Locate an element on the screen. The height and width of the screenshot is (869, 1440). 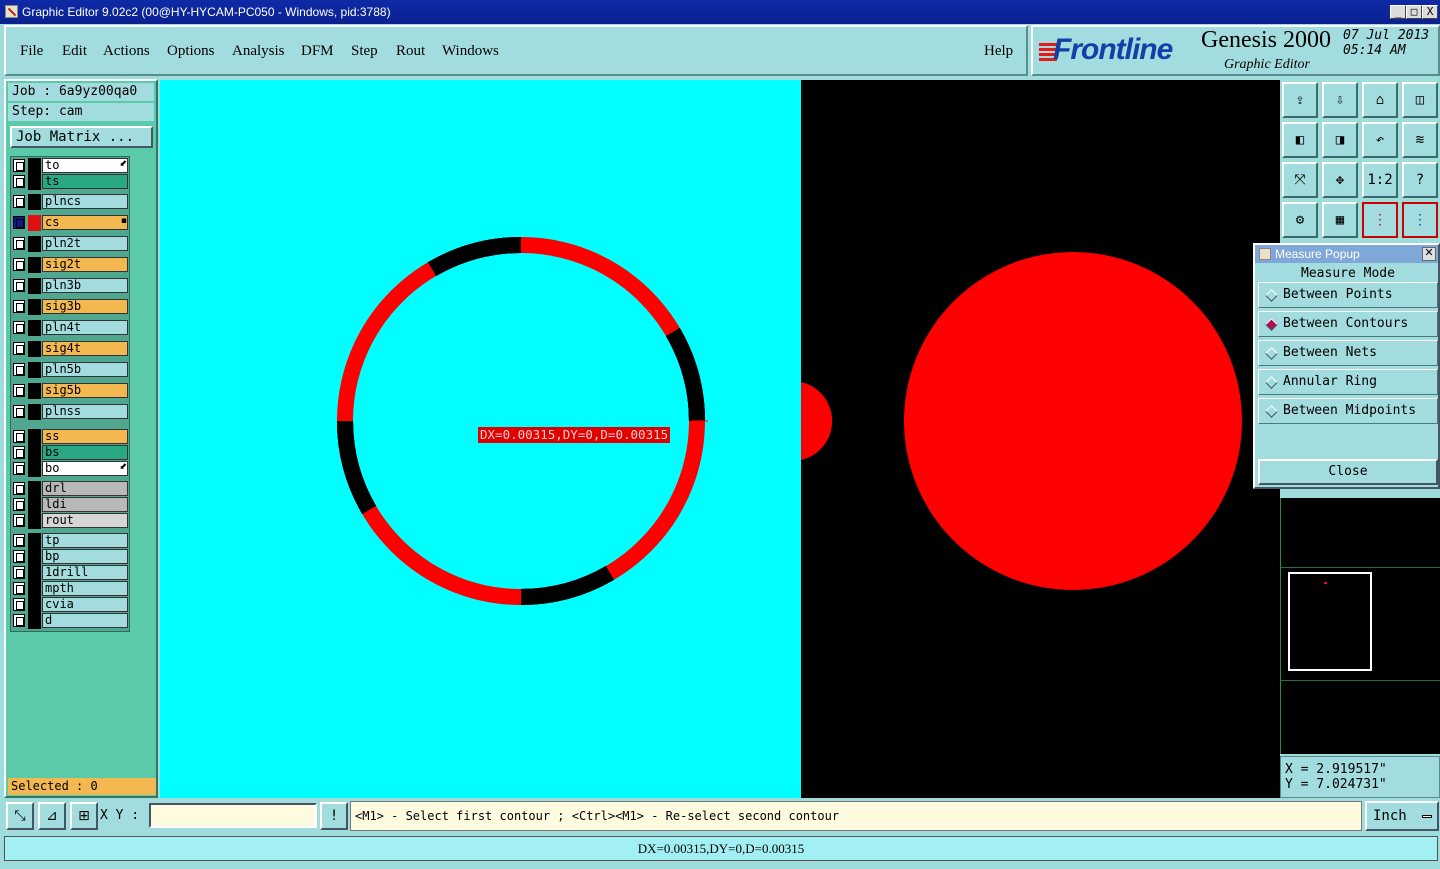
layer-row-sig2t: sig2t is located at coordinates (70, 265).